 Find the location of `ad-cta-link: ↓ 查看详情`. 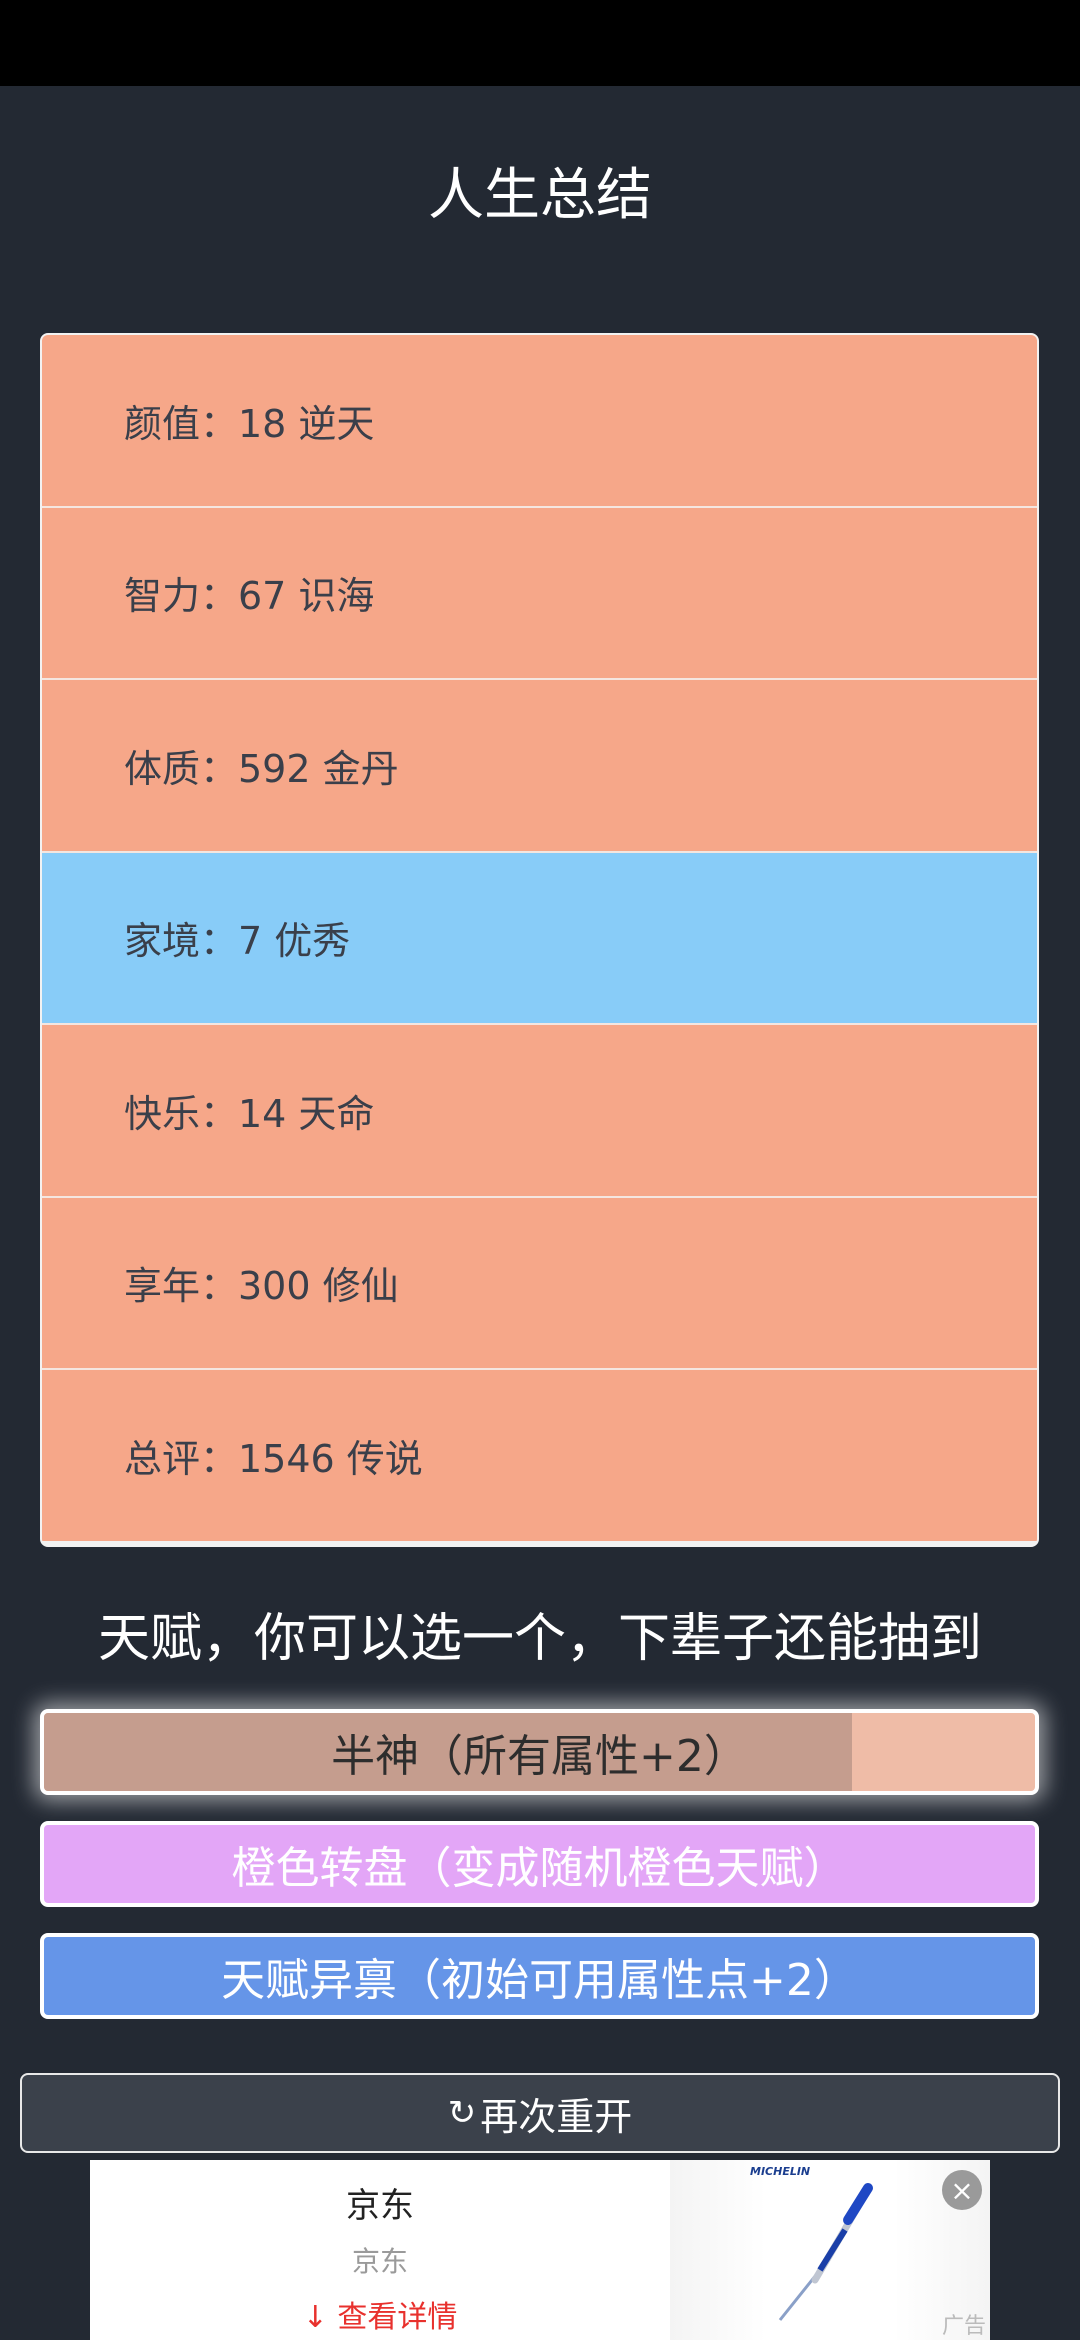

ad-cta-link: ↓ 查看详情 is located at coordinates (380, 2314).